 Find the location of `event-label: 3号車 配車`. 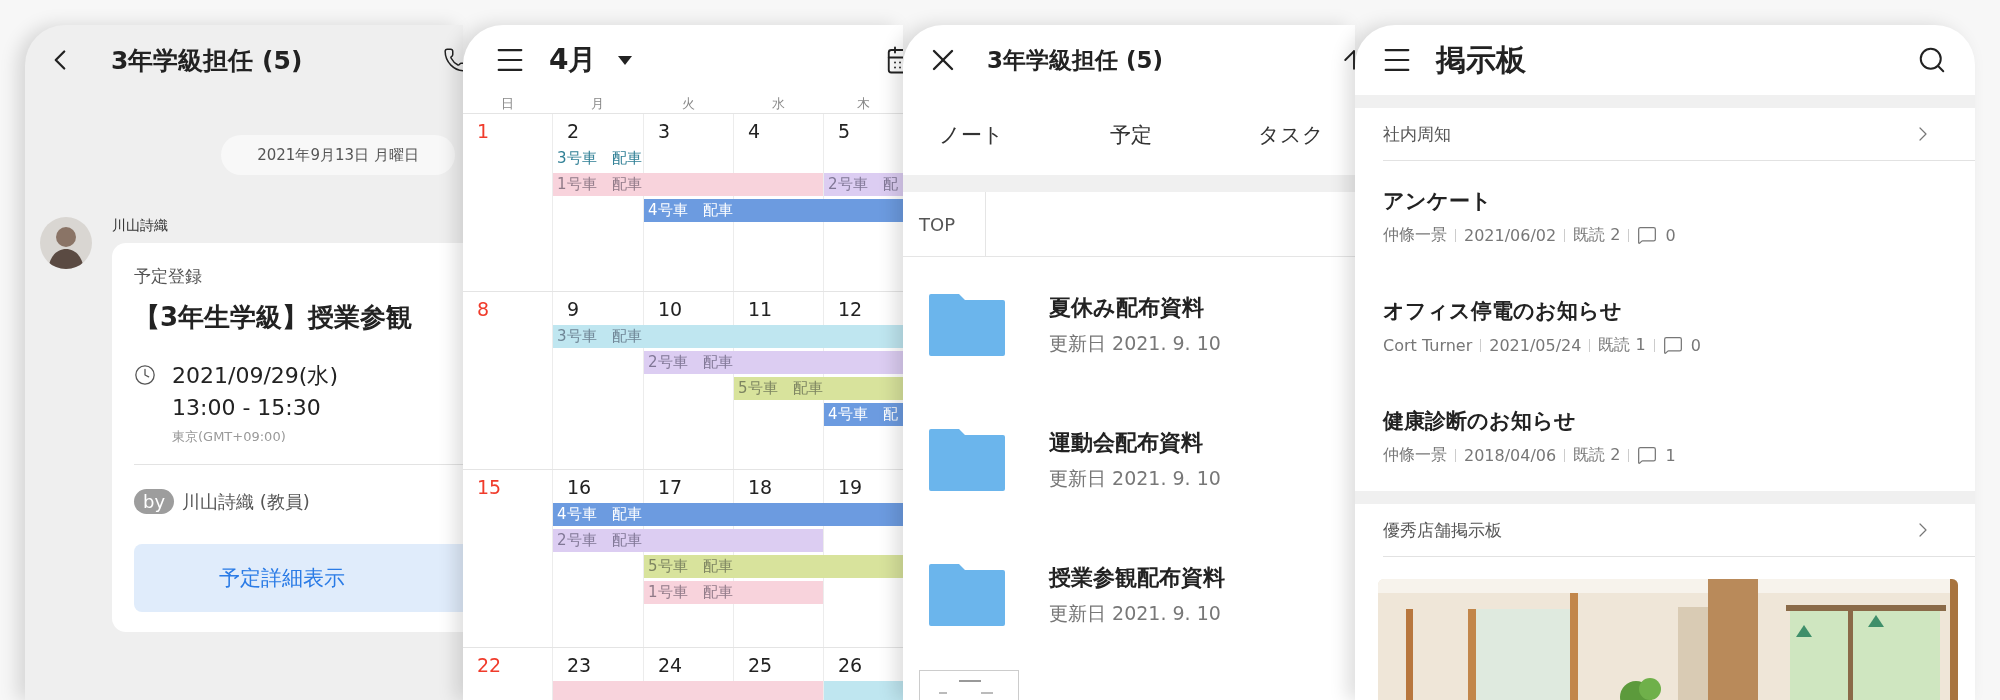

event-label: 3号車 配車 is located at coordinates (598, 158).